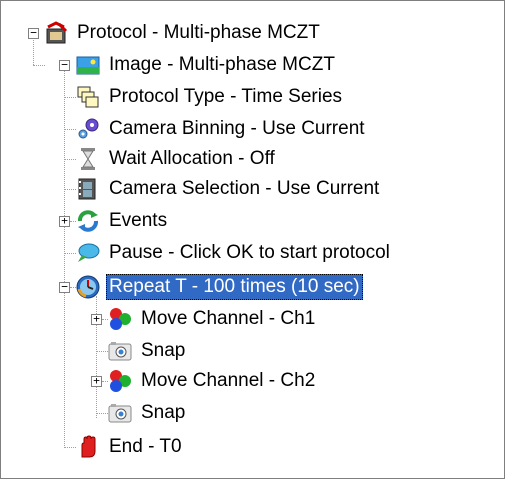  Describe the element at coordinates (88, 97) in the screenshot. I see `stacked-frames-icon` at that location.